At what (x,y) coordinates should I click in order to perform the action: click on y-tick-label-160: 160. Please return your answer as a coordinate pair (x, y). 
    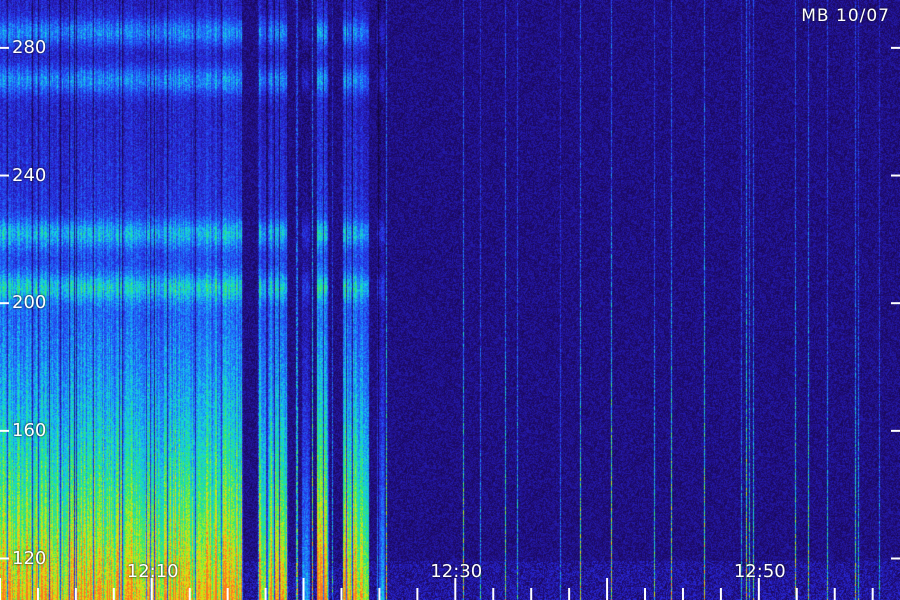
    Looking at the image, I should click on (29, 430).